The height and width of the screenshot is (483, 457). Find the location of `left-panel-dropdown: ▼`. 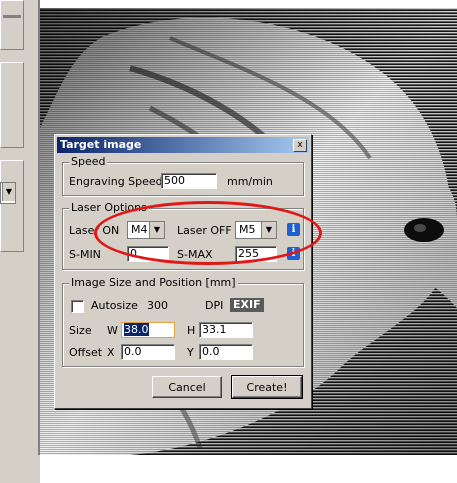

left-panel-dropdown: ▼ is located at coordinates (8, 193).